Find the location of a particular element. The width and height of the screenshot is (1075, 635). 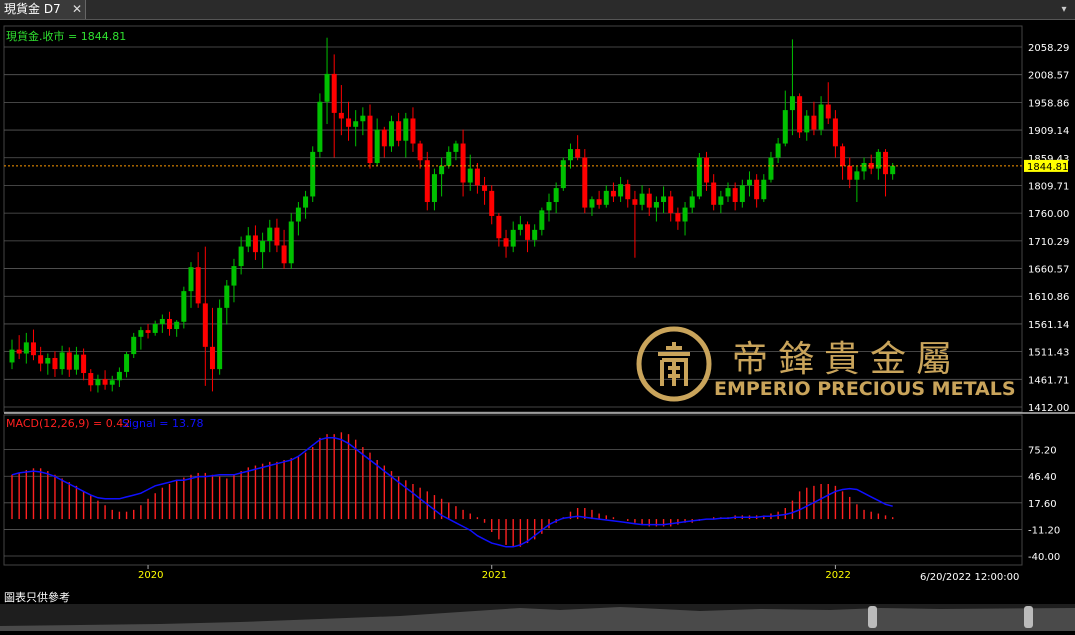

macd-tick-label: 75.20 is located at coordinates (1042, 451).